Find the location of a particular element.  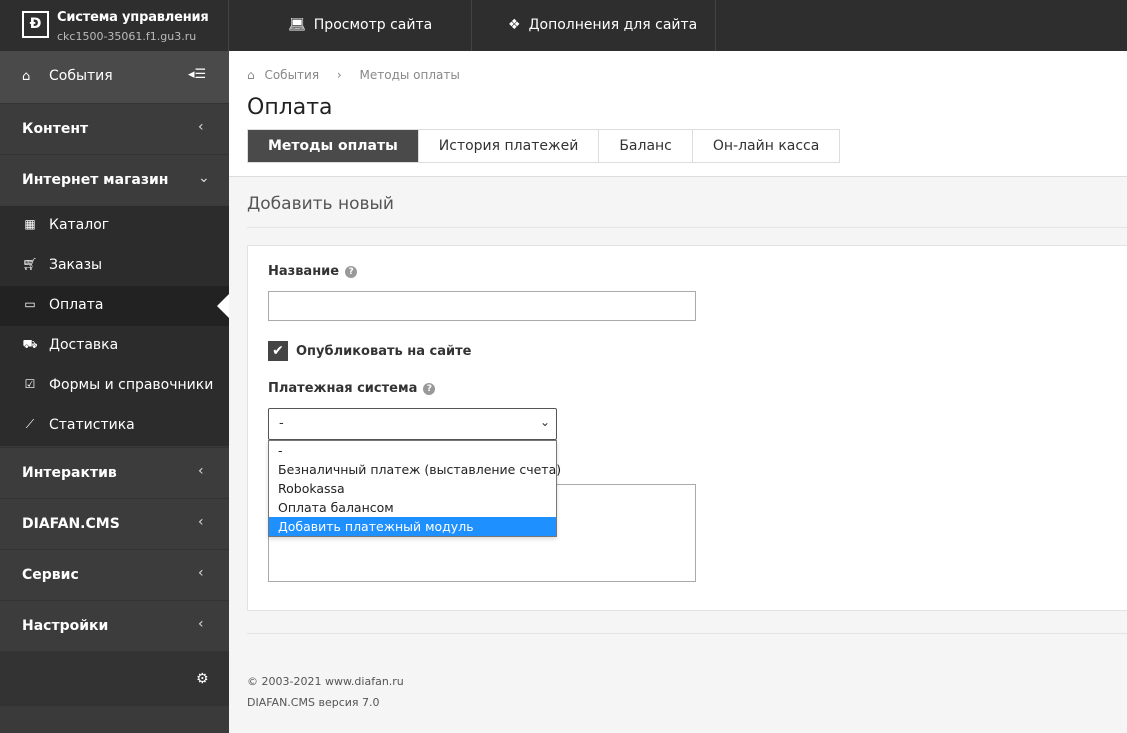

grid-icon: ▦ is located at coordinates (30, 224).